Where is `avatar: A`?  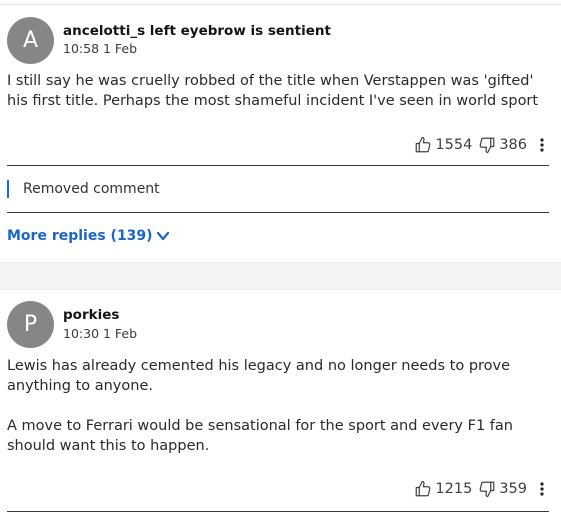 avatar: A is located at coordinates (30, 40).